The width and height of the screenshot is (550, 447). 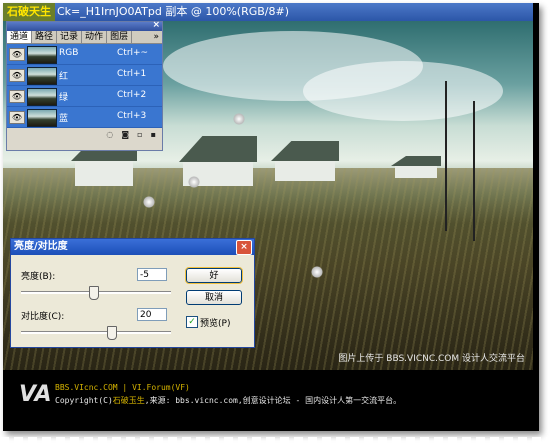 What do you see at coordinates (133, 53) in the screenshot?
I see `channel-shortcut: Ctrl+~` at bounding box center [133, 53].